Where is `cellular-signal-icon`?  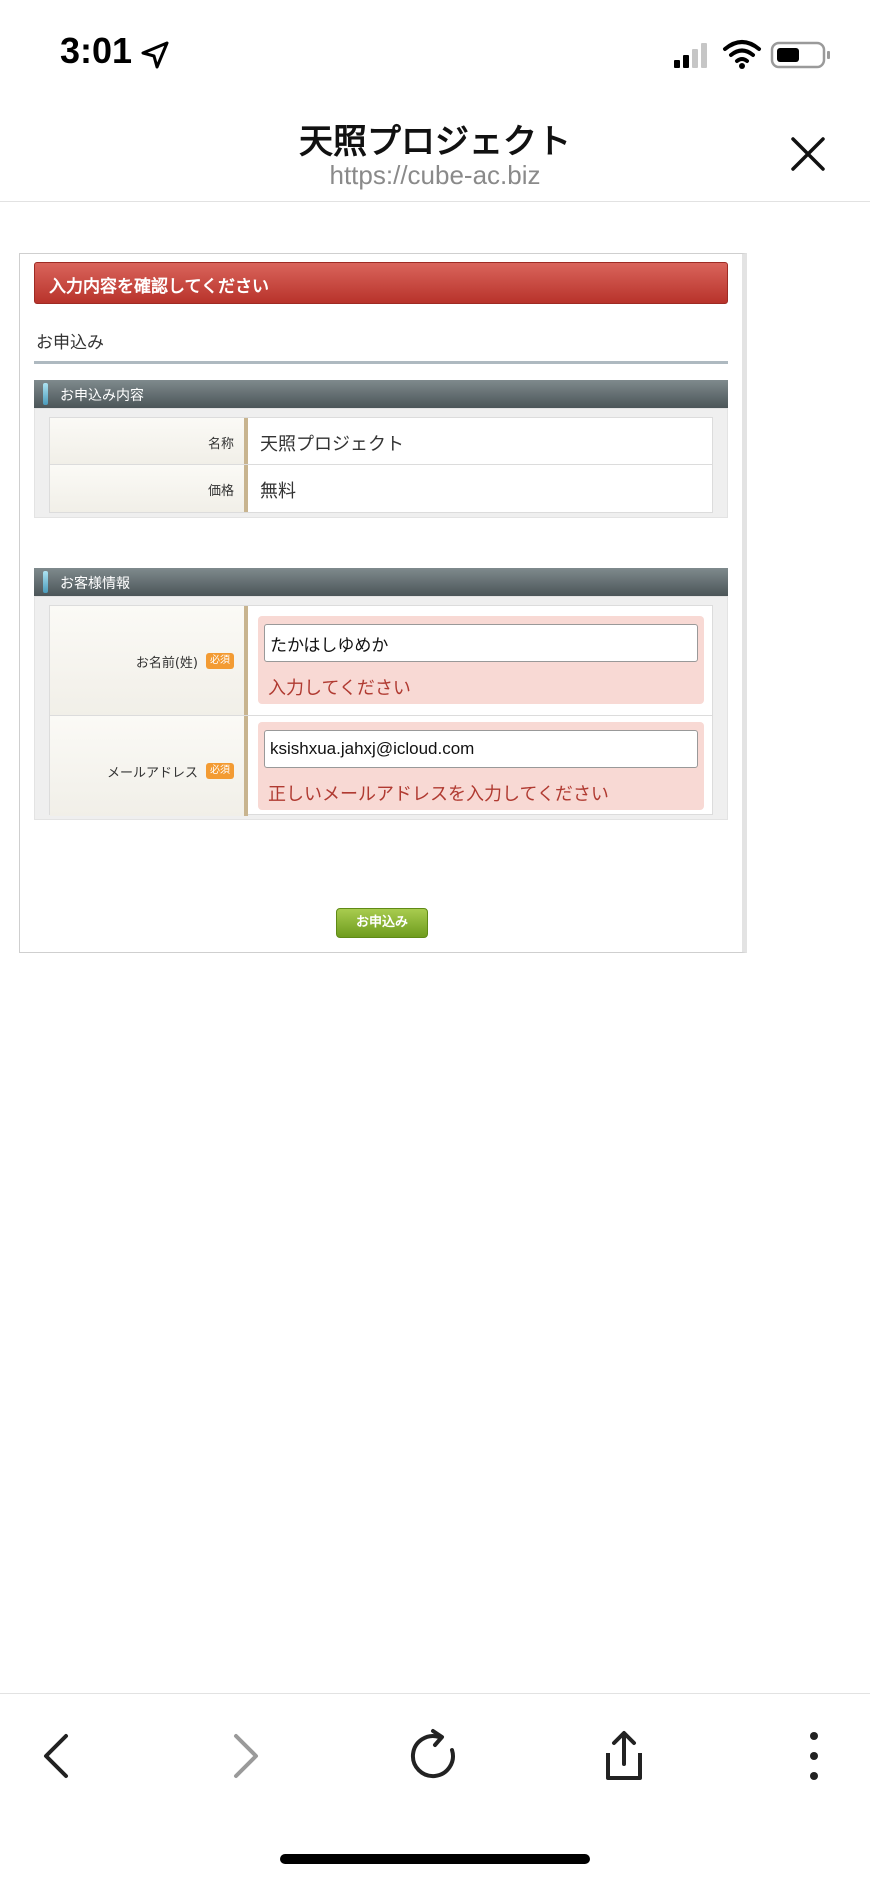 cellular-signal-icon is located at coordinates (690, 55).